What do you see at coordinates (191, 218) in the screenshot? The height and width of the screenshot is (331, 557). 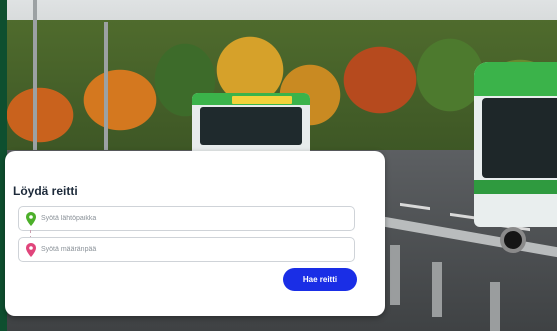 I see `origin-input` at bounding box center [191, 218].